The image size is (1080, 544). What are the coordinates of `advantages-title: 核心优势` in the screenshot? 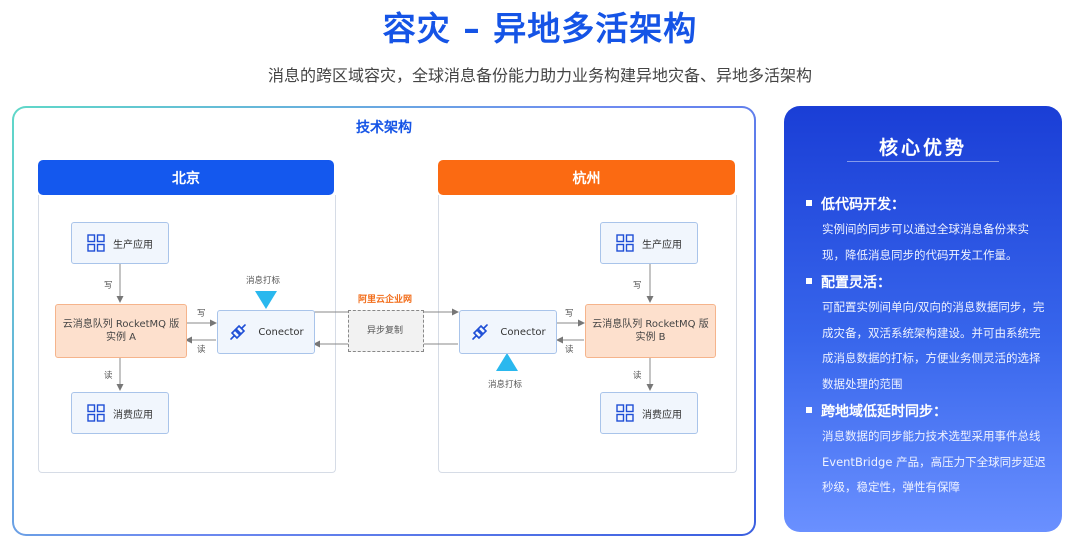 It's located at (922, 148).